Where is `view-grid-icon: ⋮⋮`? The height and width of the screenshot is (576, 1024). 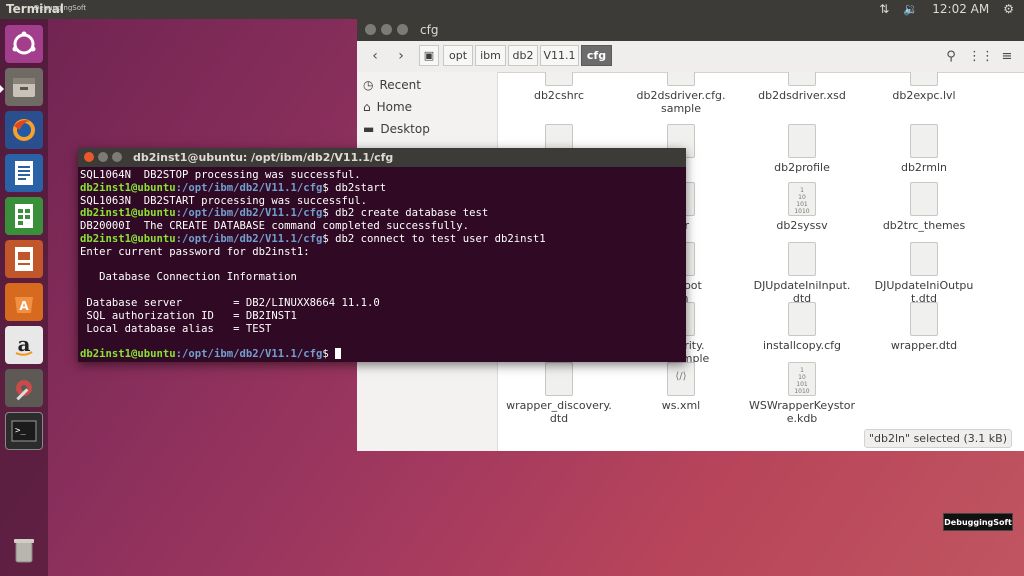 view-grid-icon: ⋮⋮ is located at coordinates (981, 56).